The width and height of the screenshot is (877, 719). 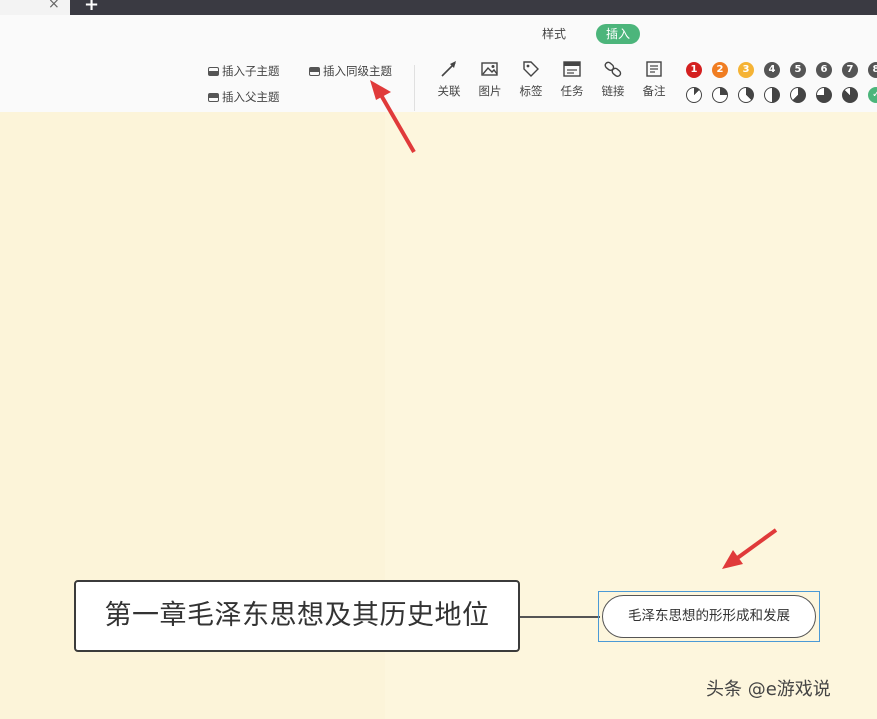 What do you see at coordinates (438, 7) in the screenshot?
I see `tab-strip: × +` at bounding box center [438, 7].